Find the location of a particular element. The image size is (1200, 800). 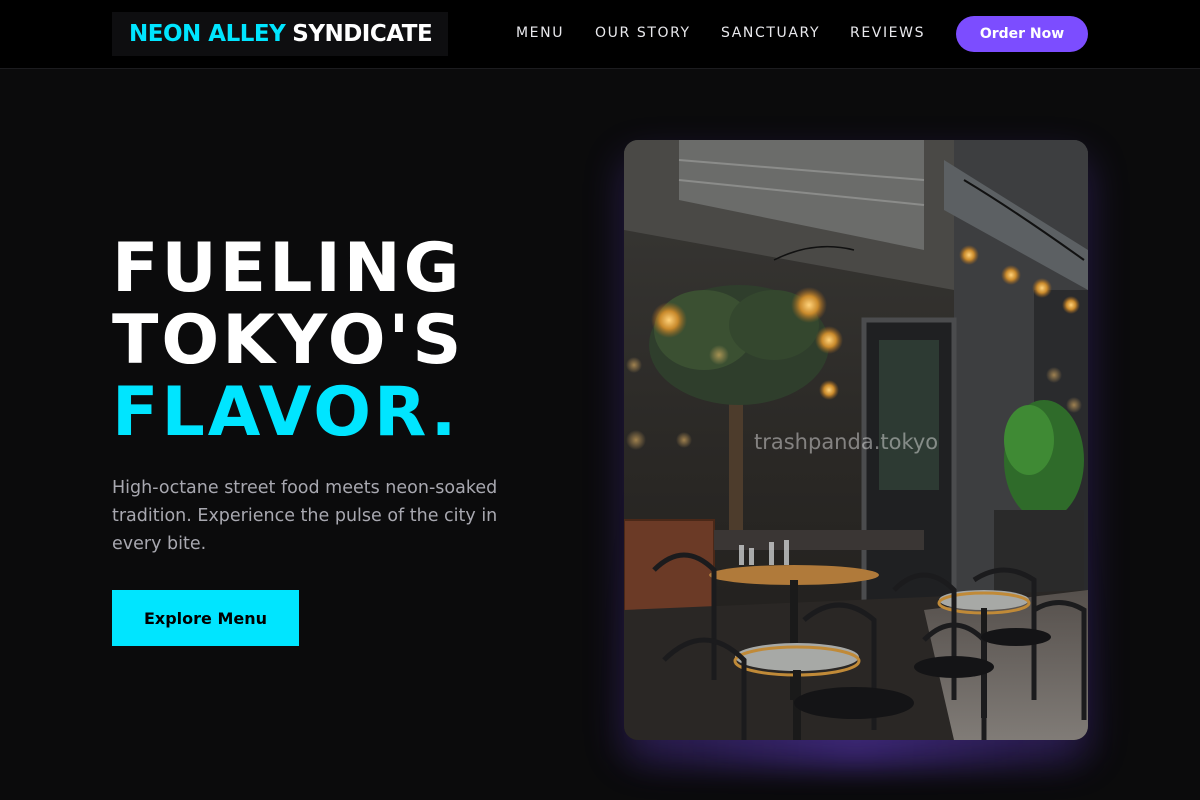

hero-title-line-1: FUELING is located at coordinates (287, 268).